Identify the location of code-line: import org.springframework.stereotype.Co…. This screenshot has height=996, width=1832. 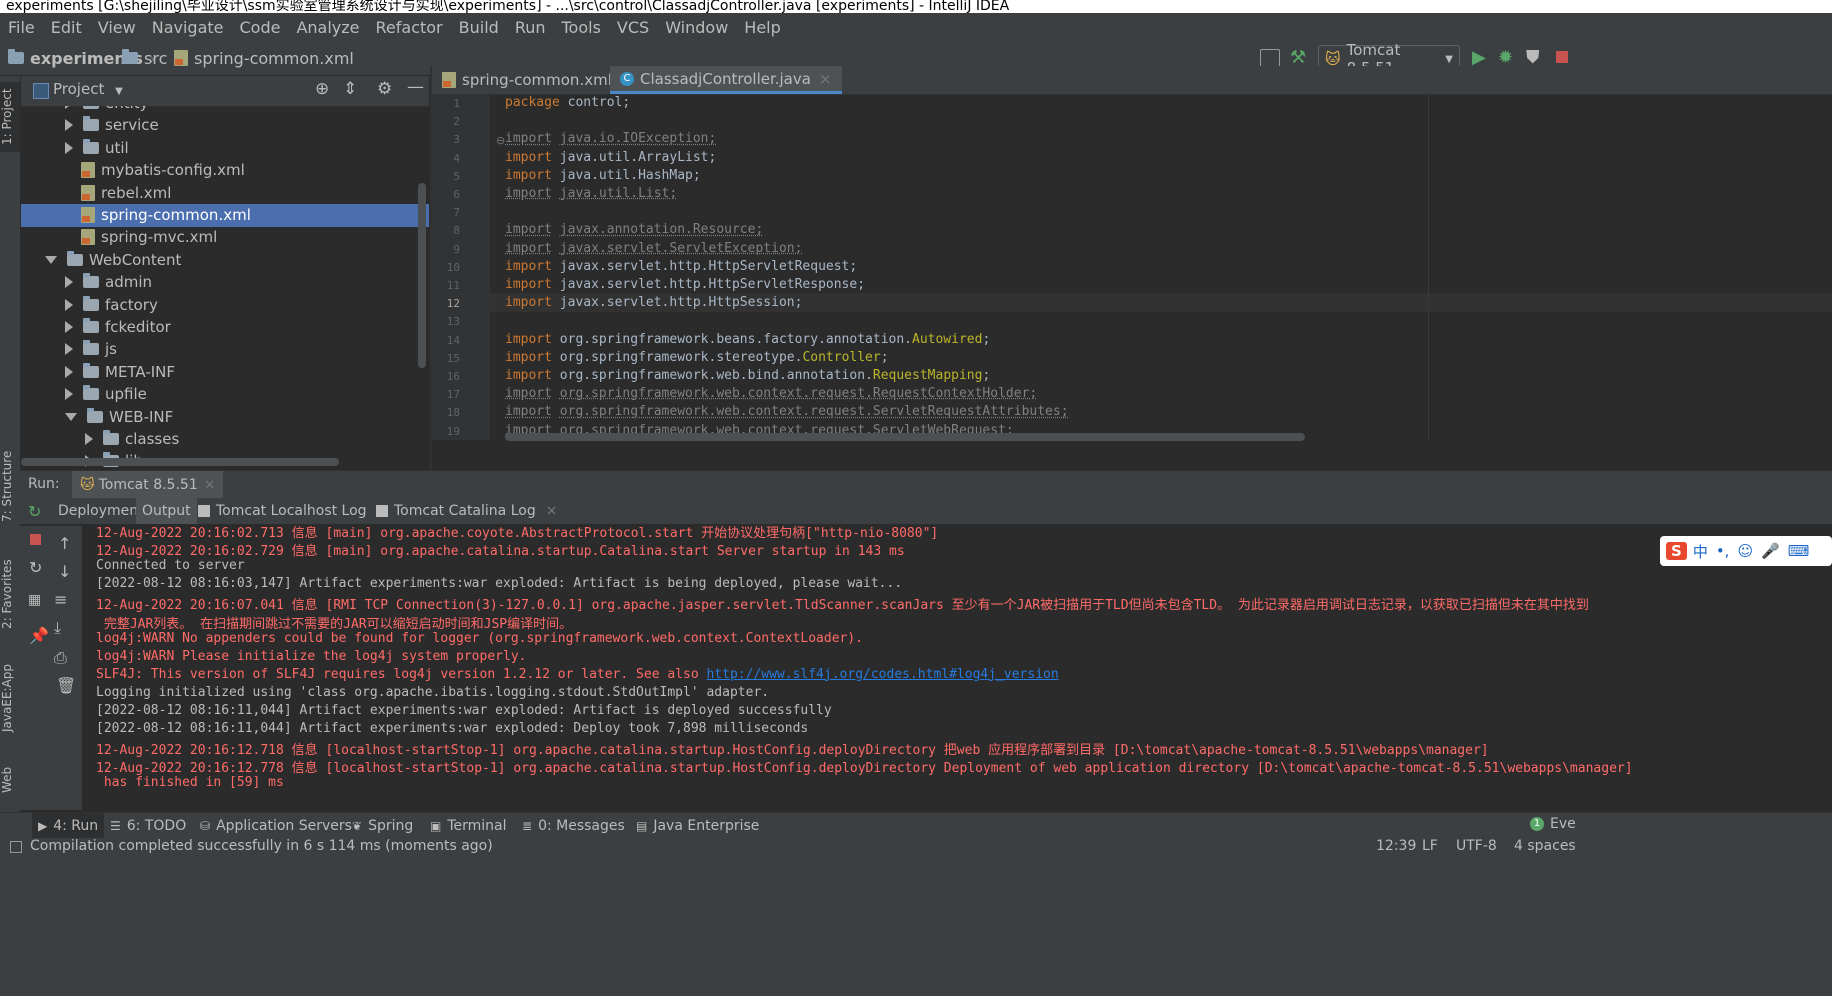
(697, 357).